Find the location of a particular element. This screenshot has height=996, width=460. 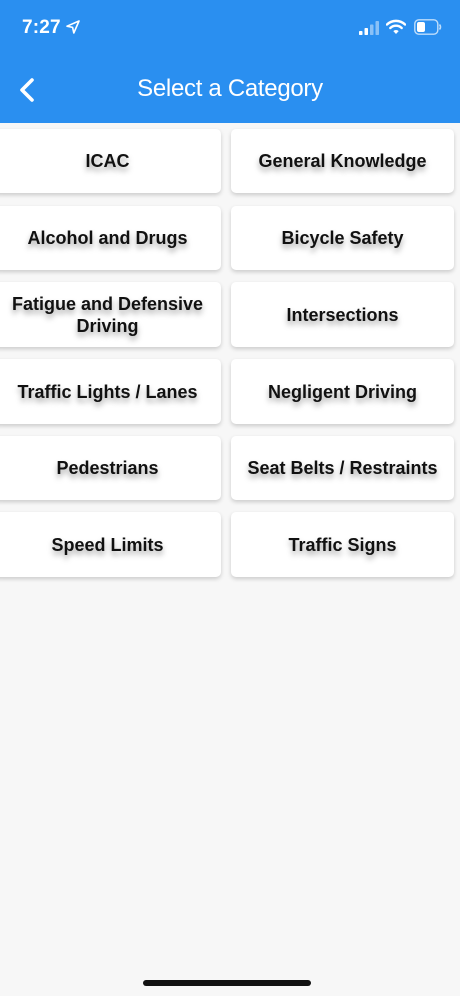

category-label: Traffic Lights / Lanes is located at coordinates (107, 391).